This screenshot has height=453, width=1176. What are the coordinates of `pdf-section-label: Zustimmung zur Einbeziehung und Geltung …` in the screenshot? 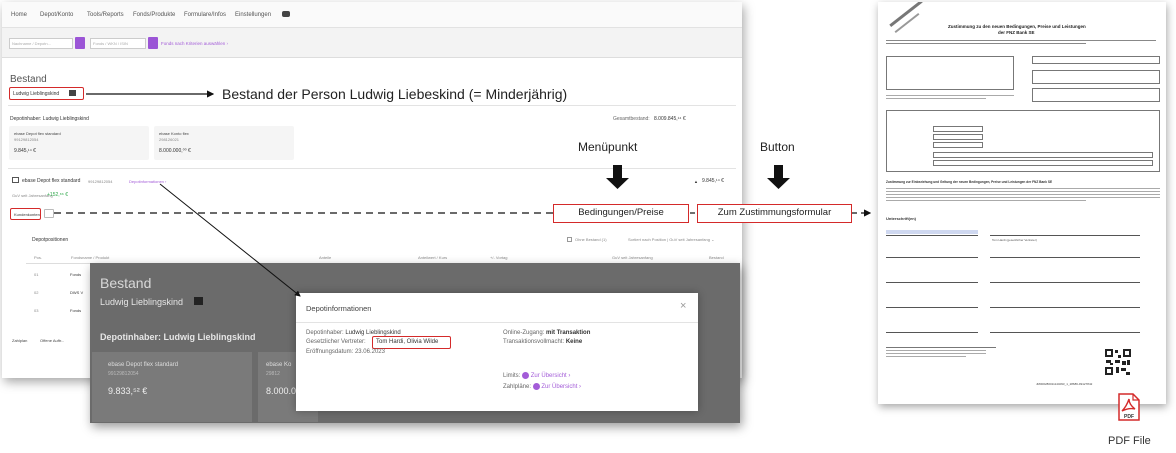 It's located at (969, 182).